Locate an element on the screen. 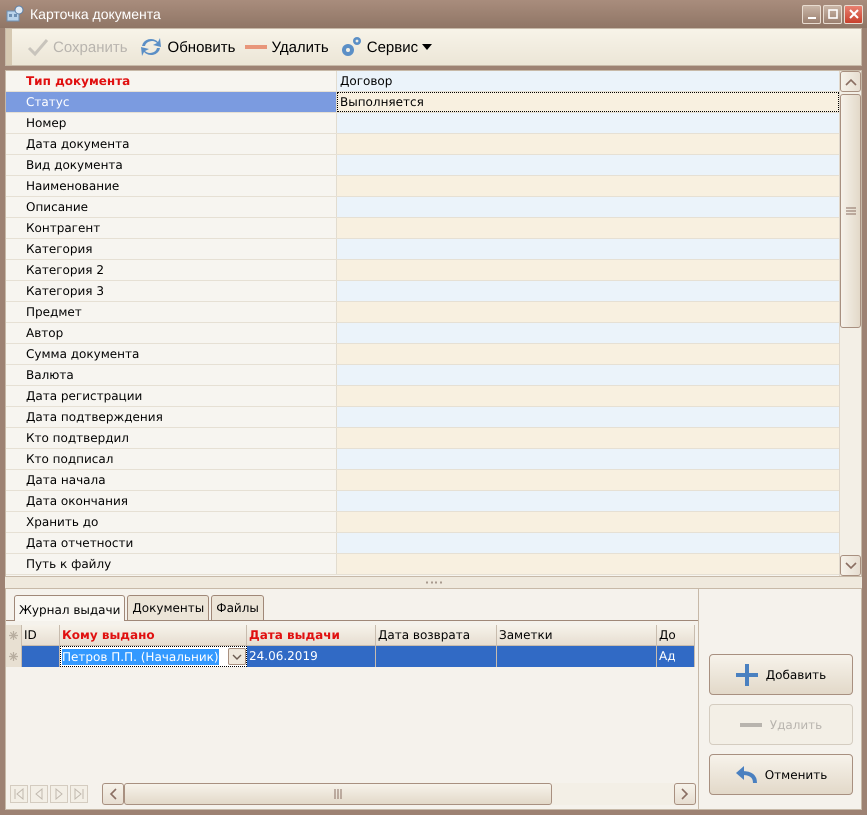  column-header: До is located at coordinates (676, 635).